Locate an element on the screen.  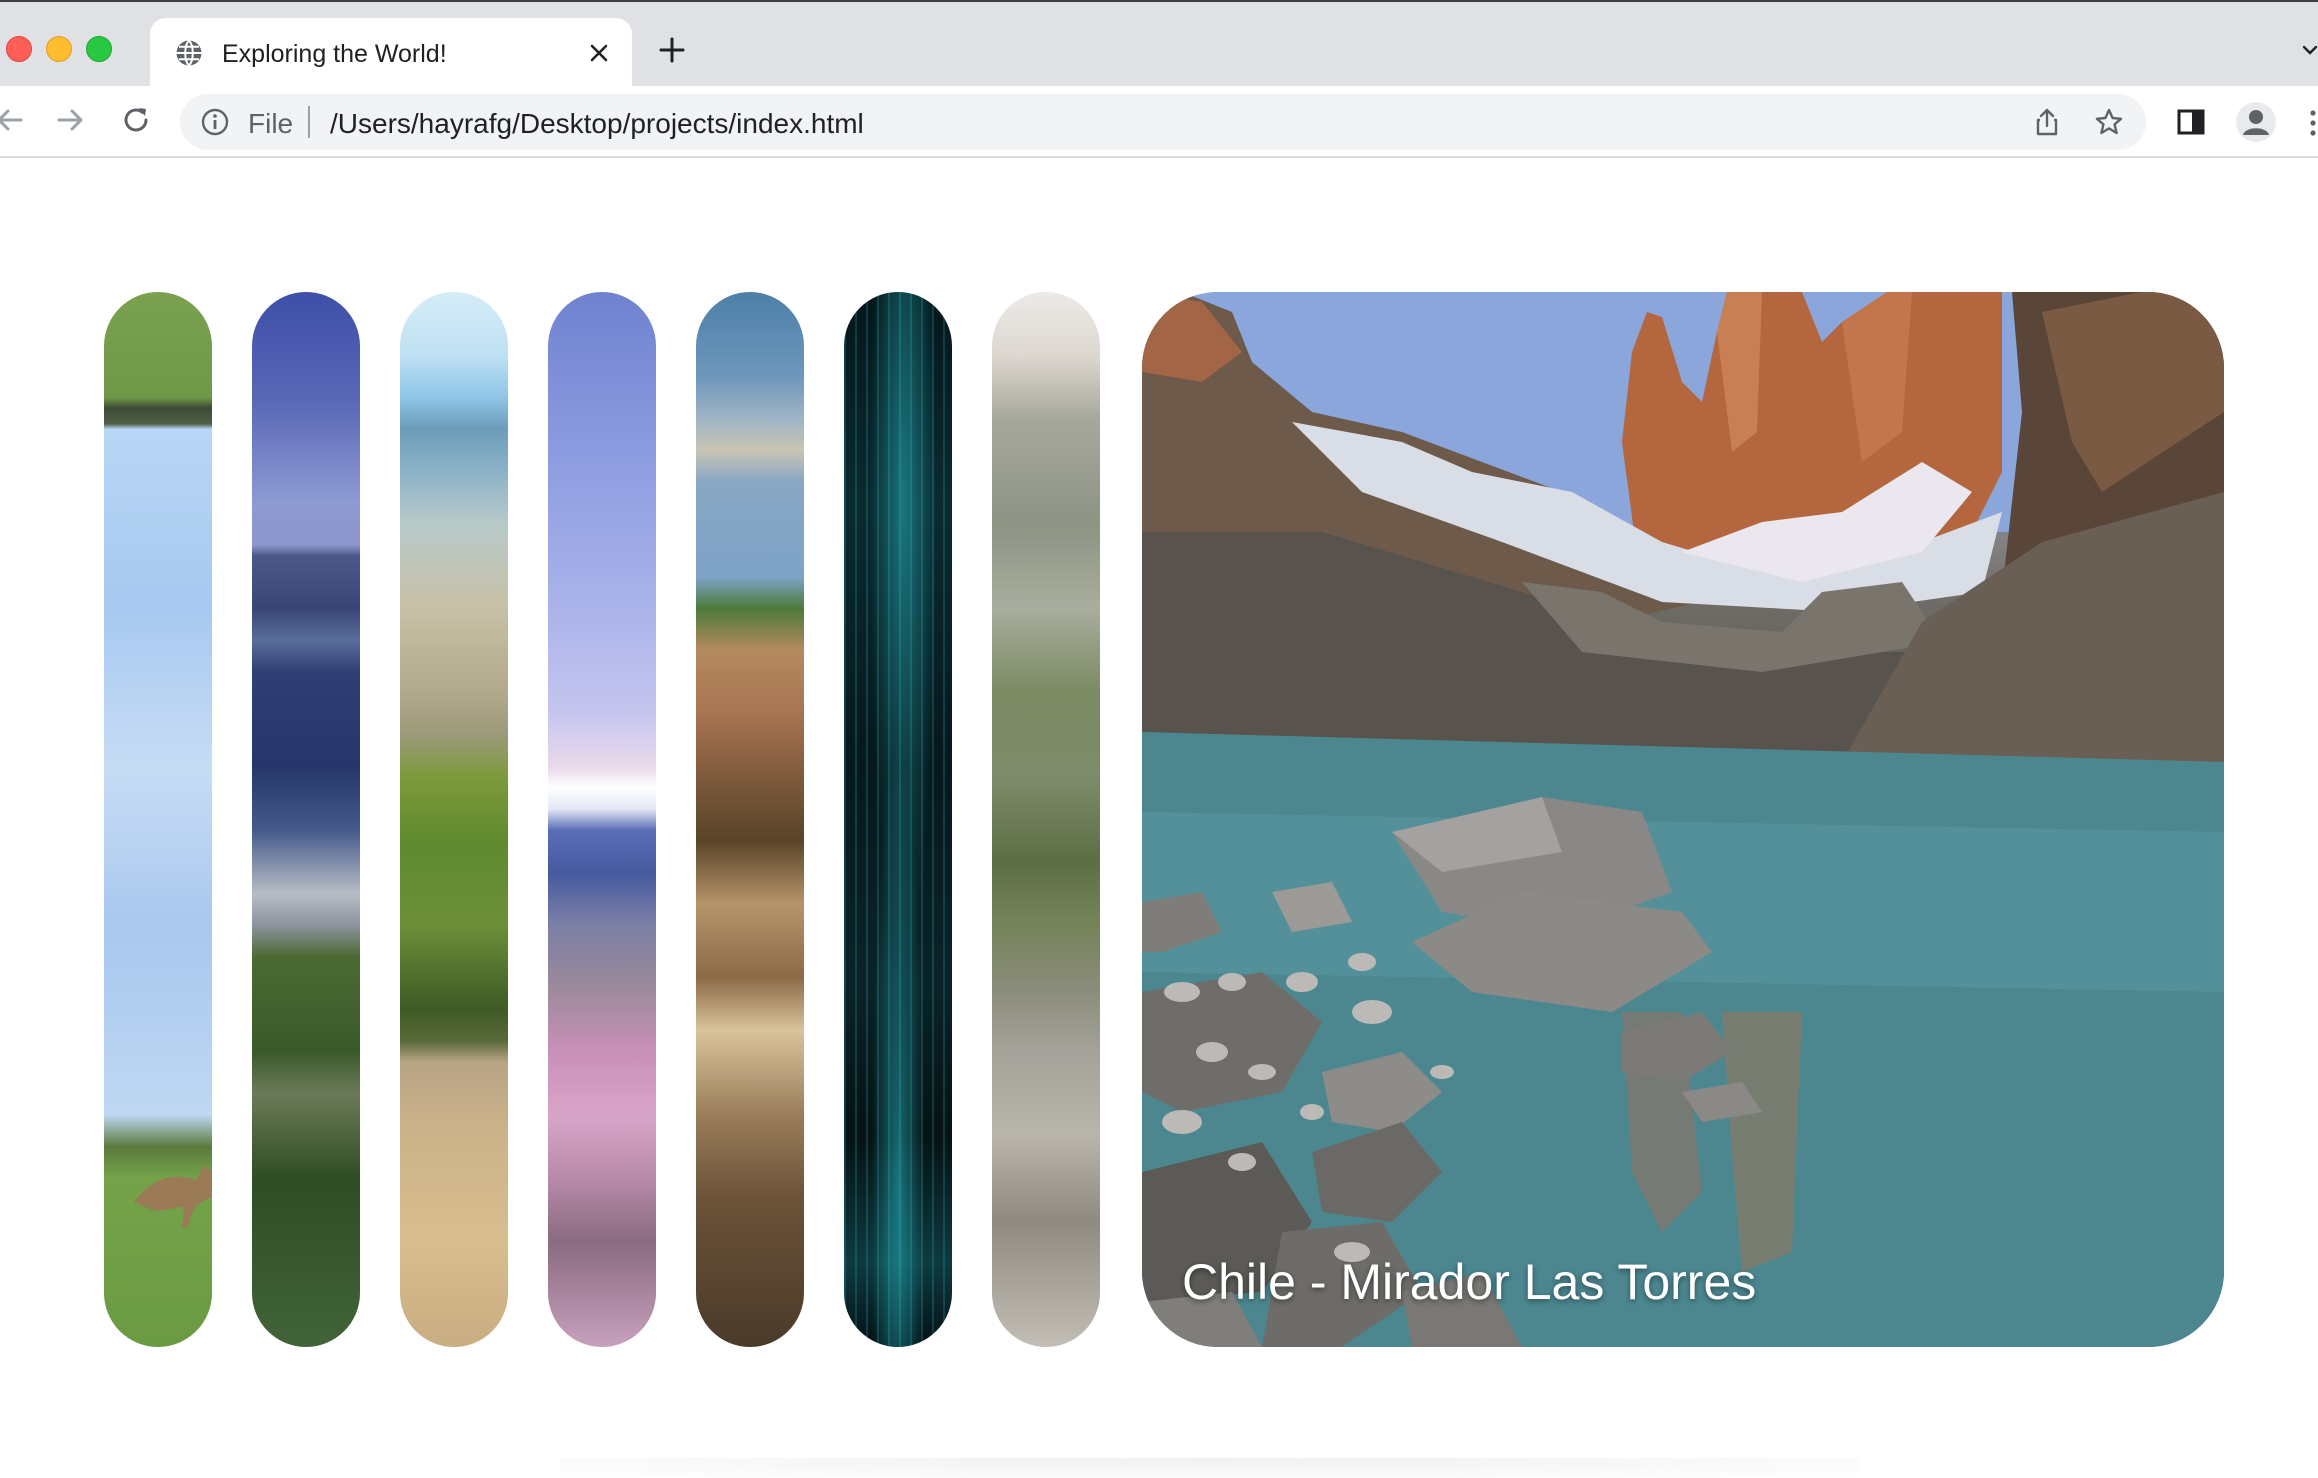
close-tab-button is located at coordinates (599, 53).